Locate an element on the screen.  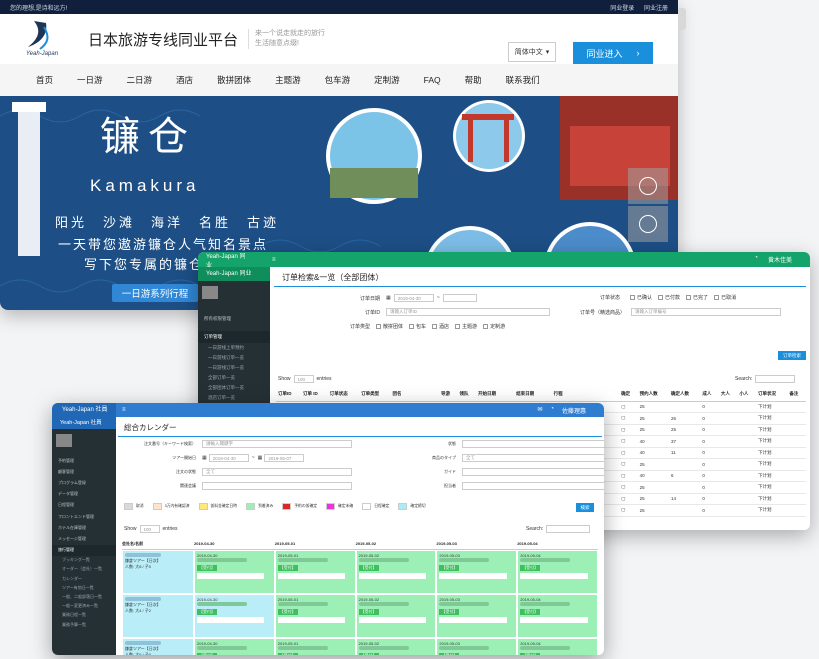
sidebar-item-15: 業務日程一覧 is located at coordinates (84, 615).